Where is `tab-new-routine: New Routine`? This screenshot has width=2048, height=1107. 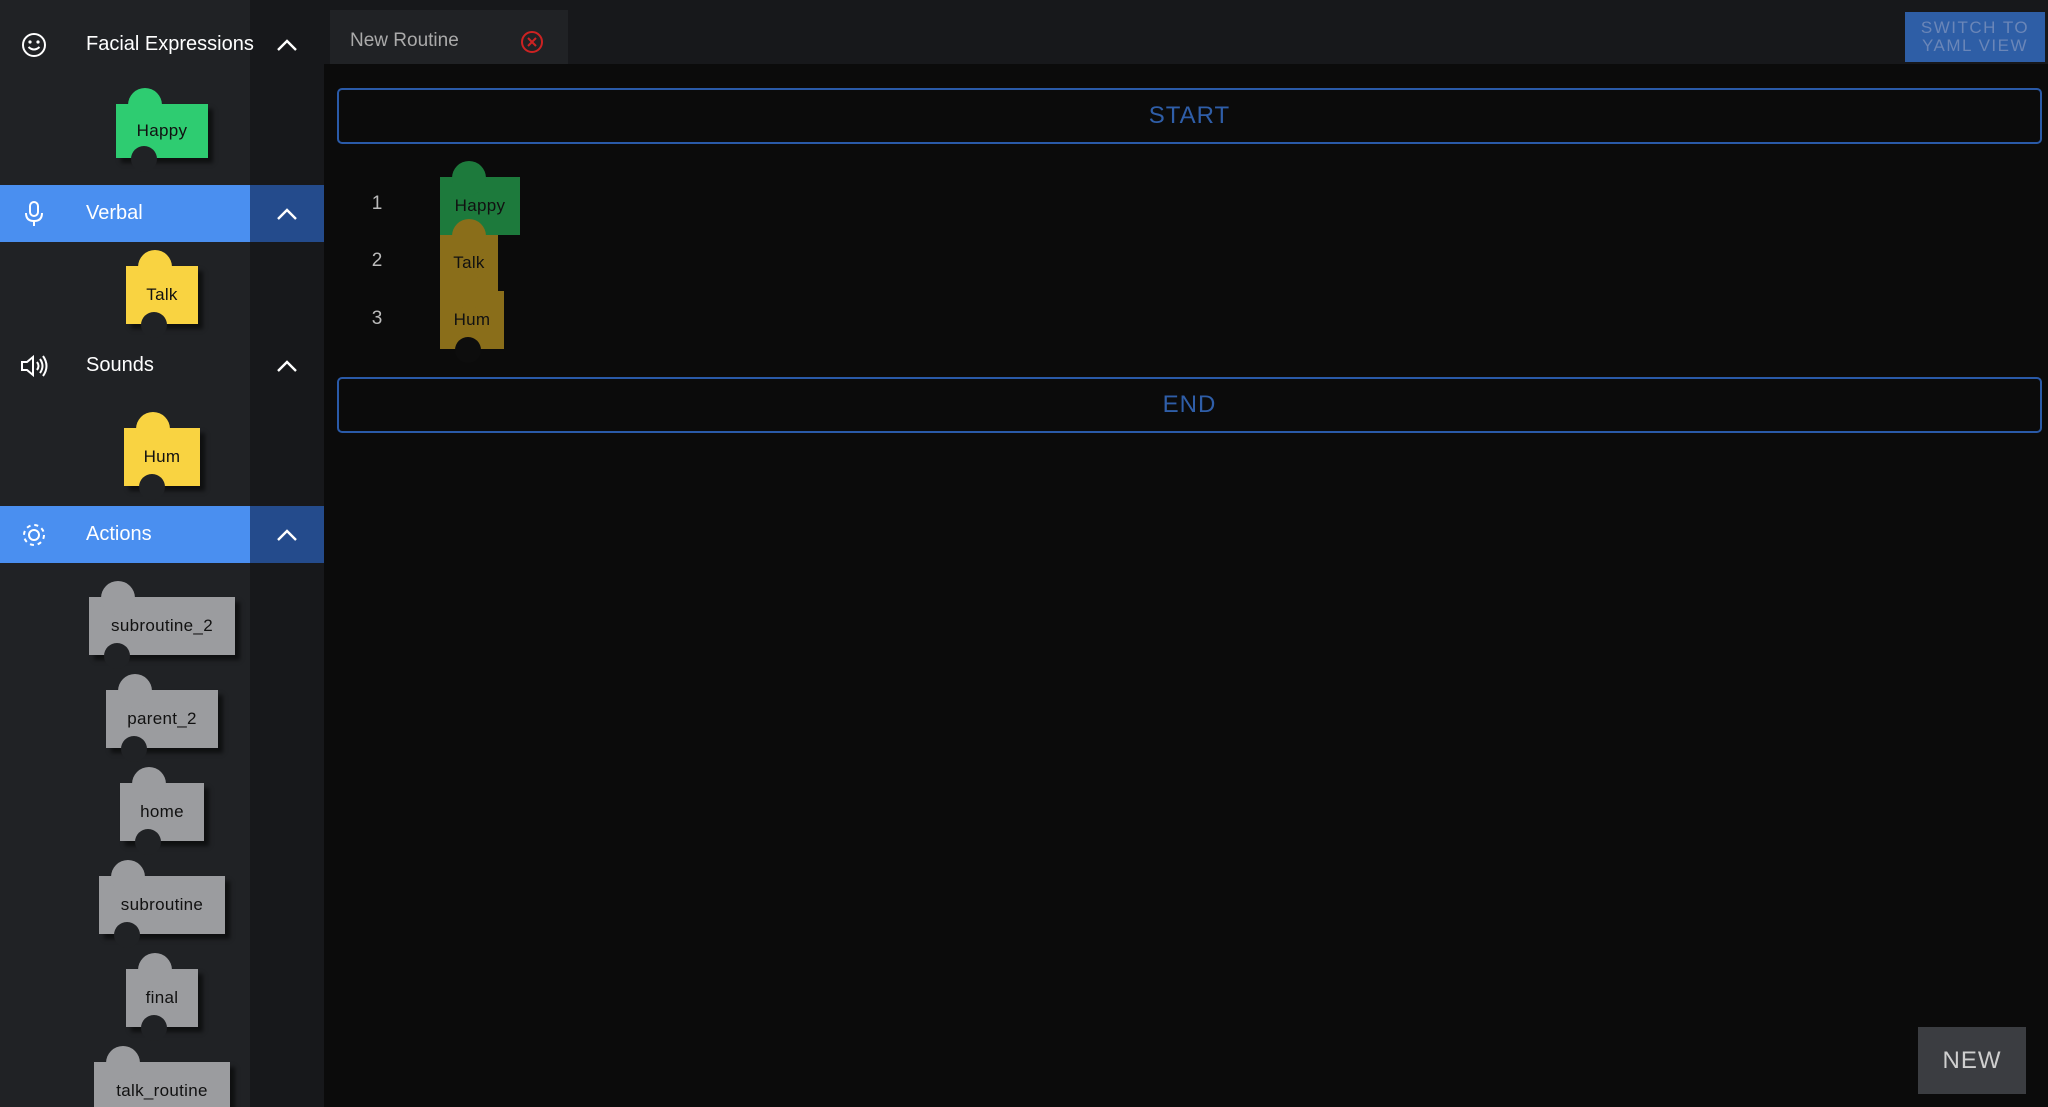 tab-new-routine: New Routine is located at coordinates (449, 37).